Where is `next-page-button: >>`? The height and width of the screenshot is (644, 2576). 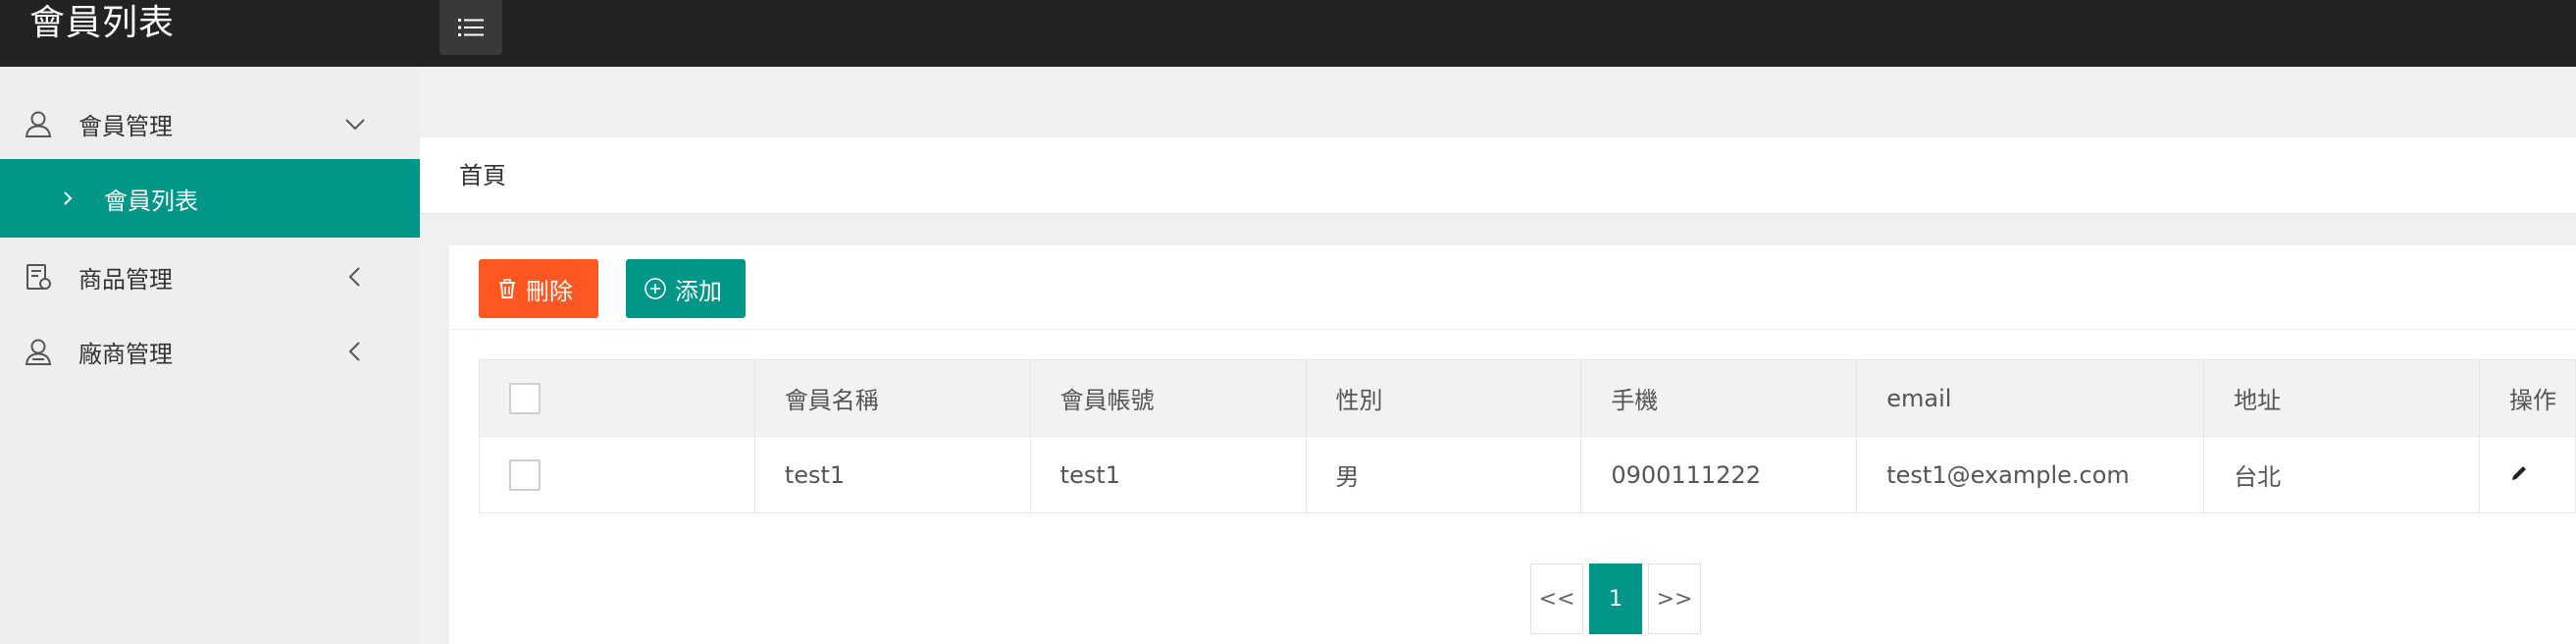
next-page-button: >> is located at coordinates (1674, 599).